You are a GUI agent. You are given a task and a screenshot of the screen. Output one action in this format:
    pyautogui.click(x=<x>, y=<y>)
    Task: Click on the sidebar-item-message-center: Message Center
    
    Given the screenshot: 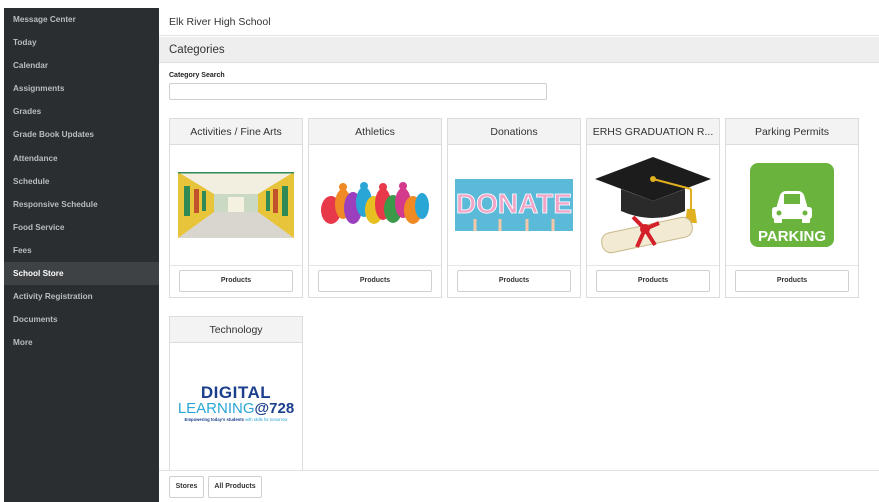 What is the action you would take?
    pyautogui.click(x=81, y=19)
    